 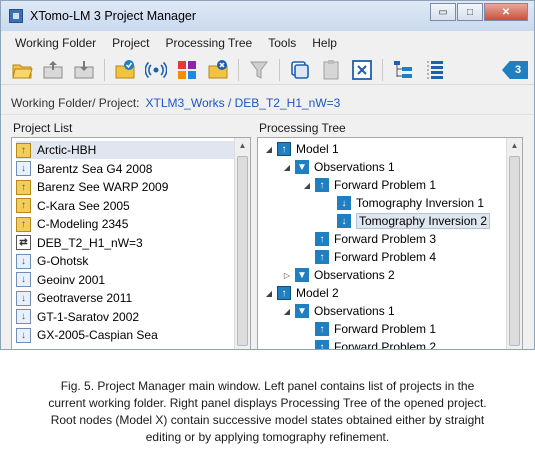 I want to click on tree-node-label: Model 1, so click(x=317, y=149).